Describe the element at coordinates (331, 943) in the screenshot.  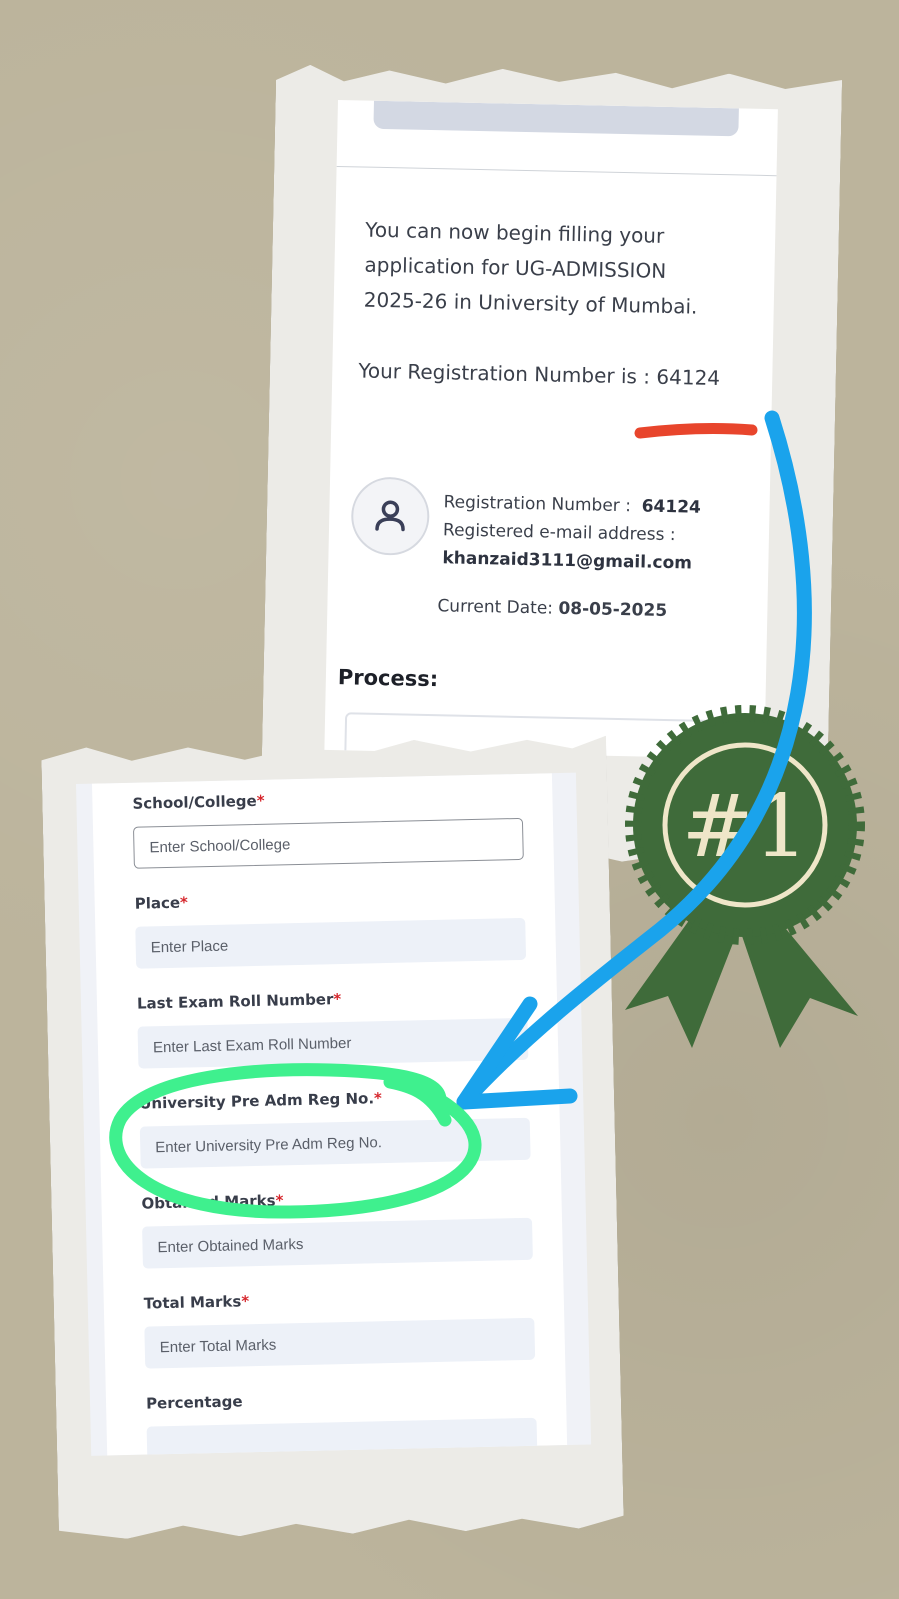
I see `place-input` at that location.